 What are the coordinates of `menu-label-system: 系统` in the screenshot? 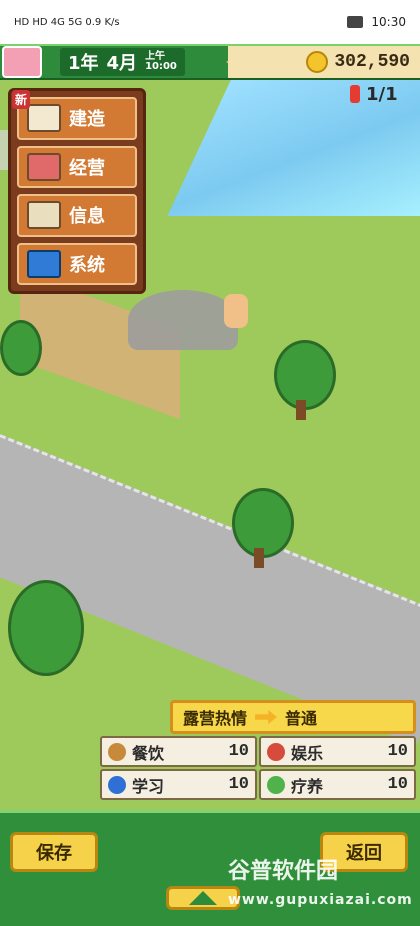 It's located at (87, 265).